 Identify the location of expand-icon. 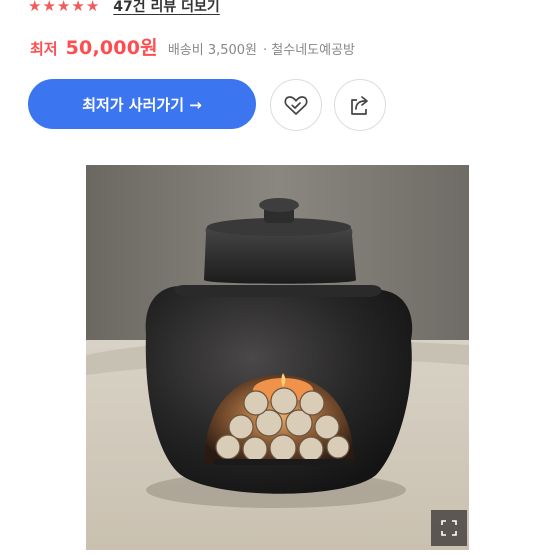
(449, 528).